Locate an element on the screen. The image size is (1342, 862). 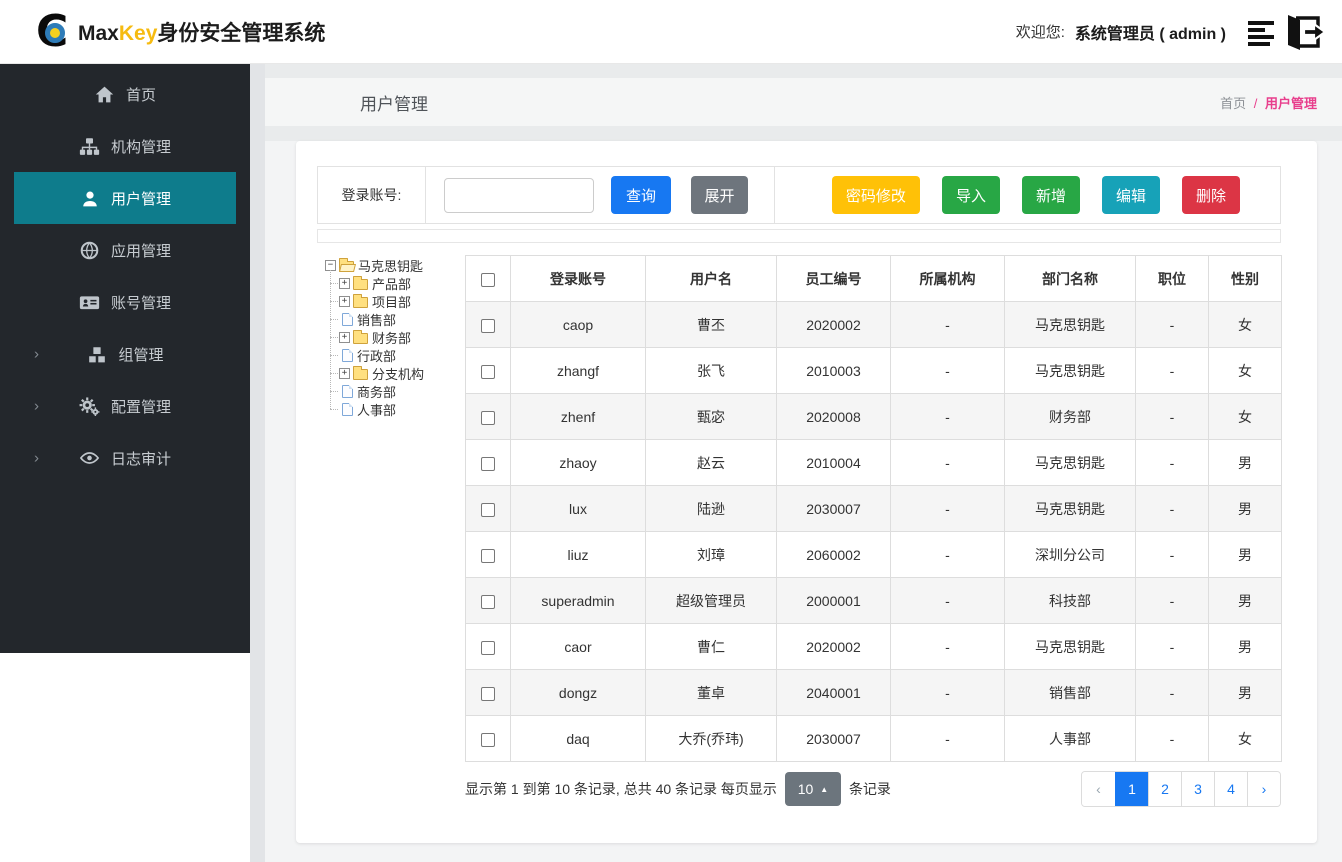
sidebar-item-home: 首页 is located at coordinates (125, 94).